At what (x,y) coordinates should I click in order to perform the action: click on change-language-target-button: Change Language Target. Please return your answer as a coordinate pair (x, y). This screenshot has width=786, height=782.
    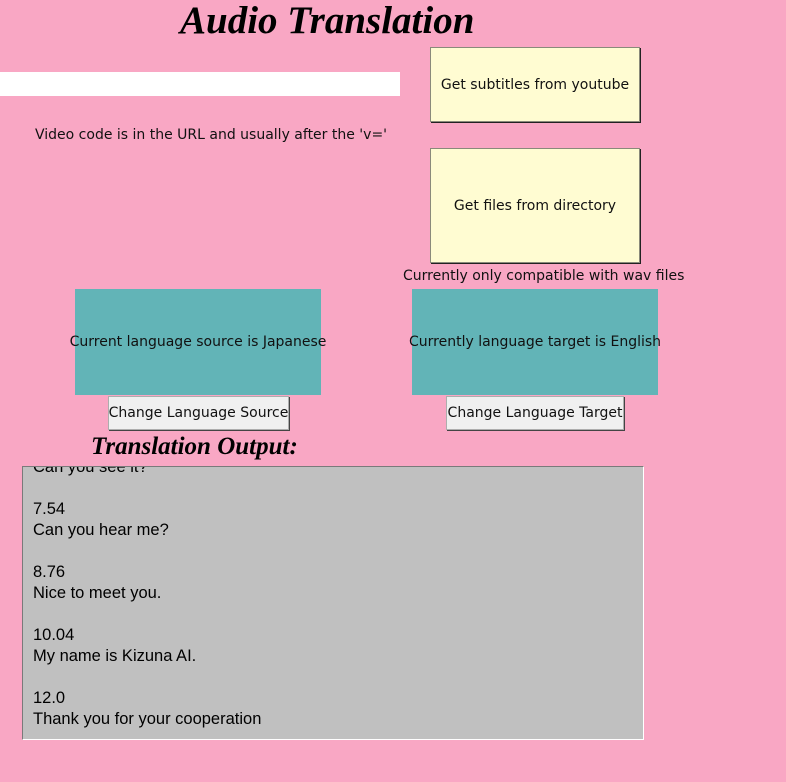
    Looking at the image, I should click on (535, 413).